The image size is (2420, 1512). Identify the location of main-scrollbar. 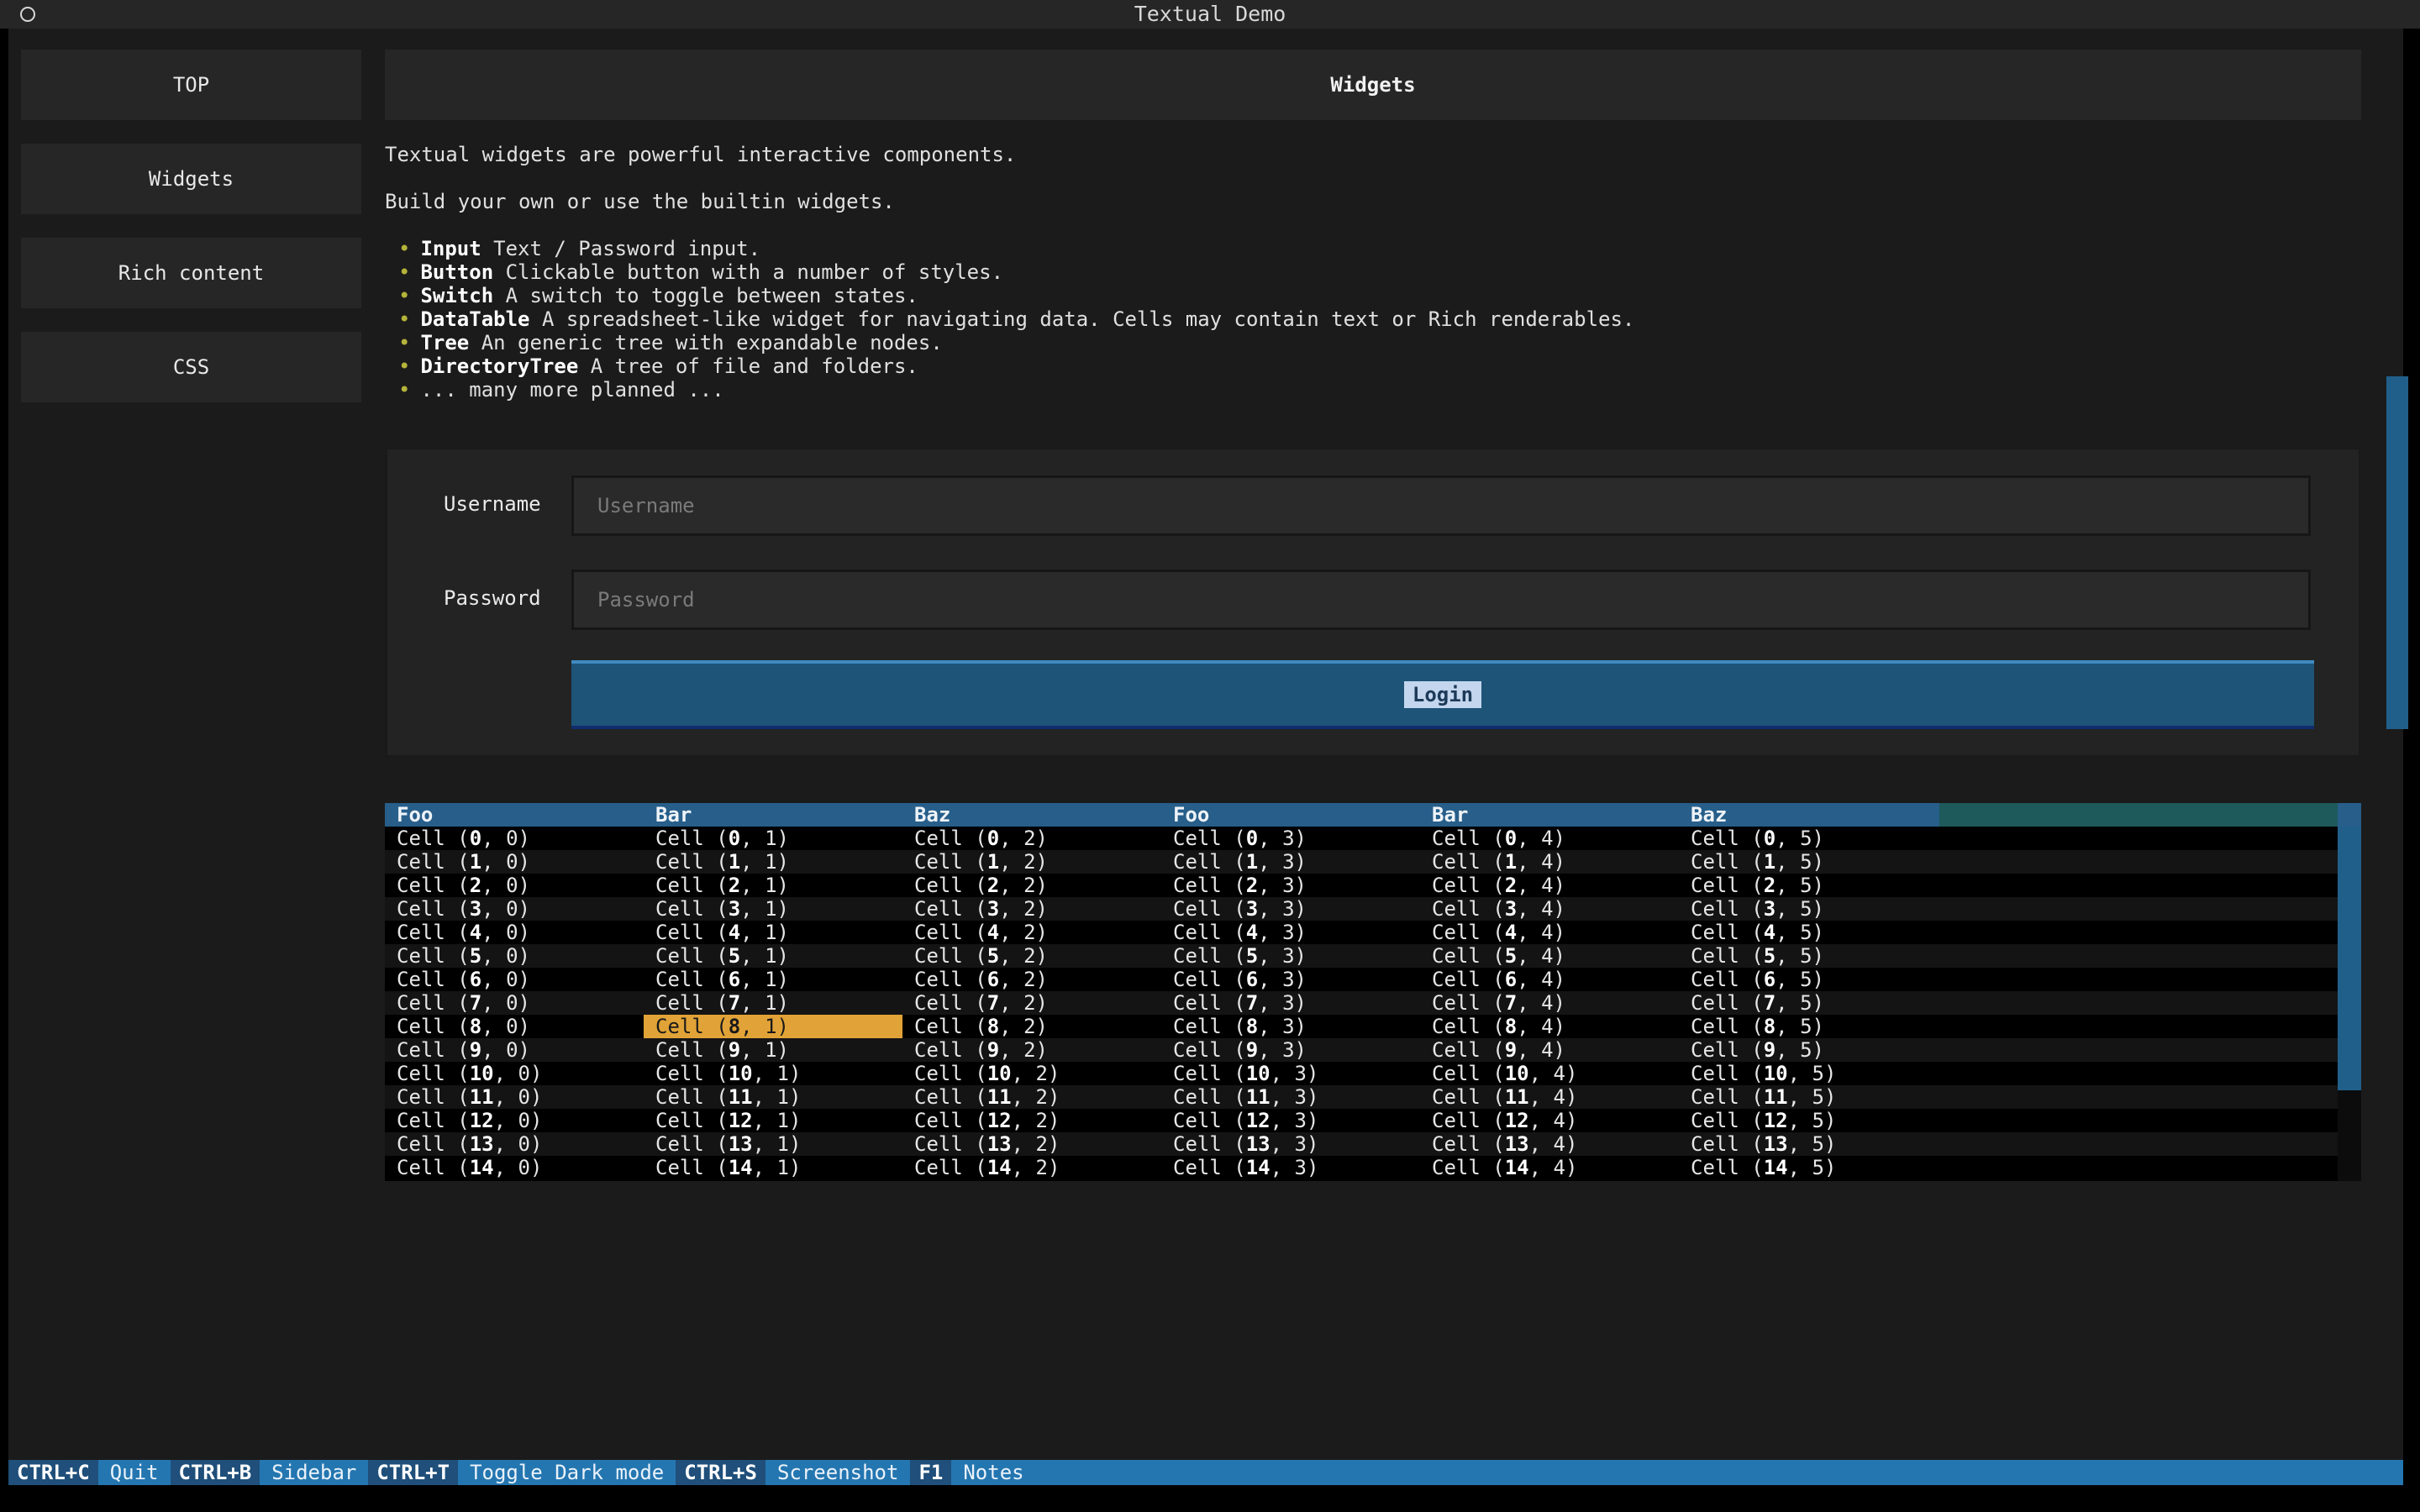
(2397, 552).